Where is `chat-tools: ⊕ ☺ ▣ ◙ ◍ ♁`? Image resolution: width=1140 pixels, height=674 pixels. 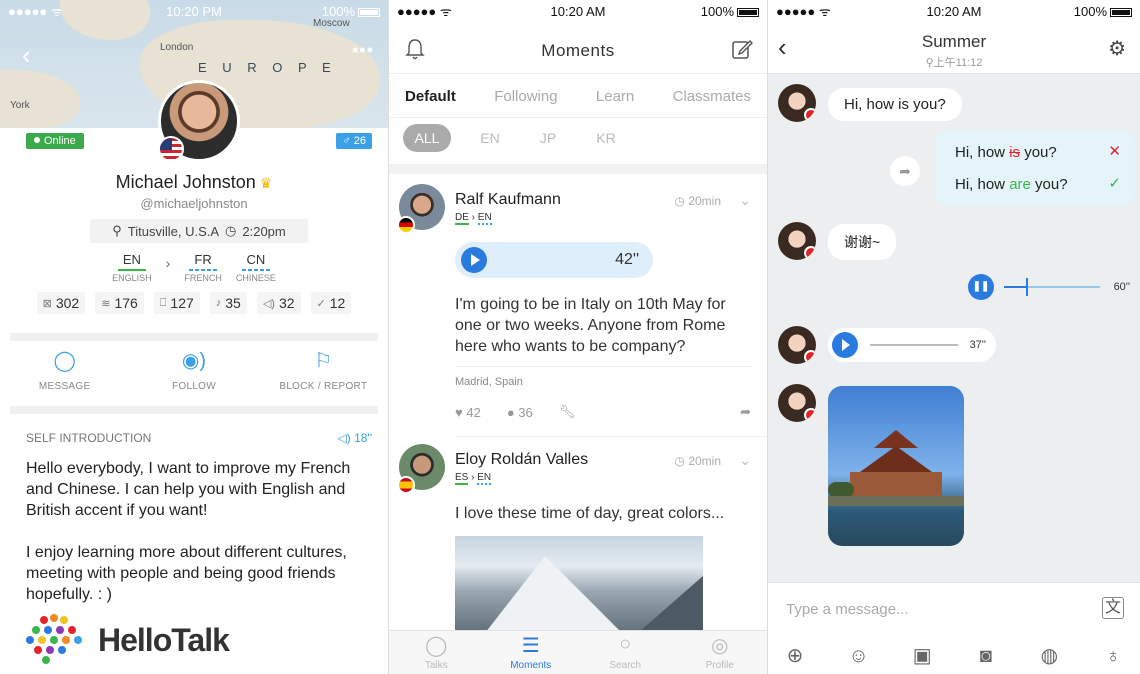 chat-tools: ⊕ ☺ ▣ ◙ ◍ ♁ is located at coordinates (954, 656).